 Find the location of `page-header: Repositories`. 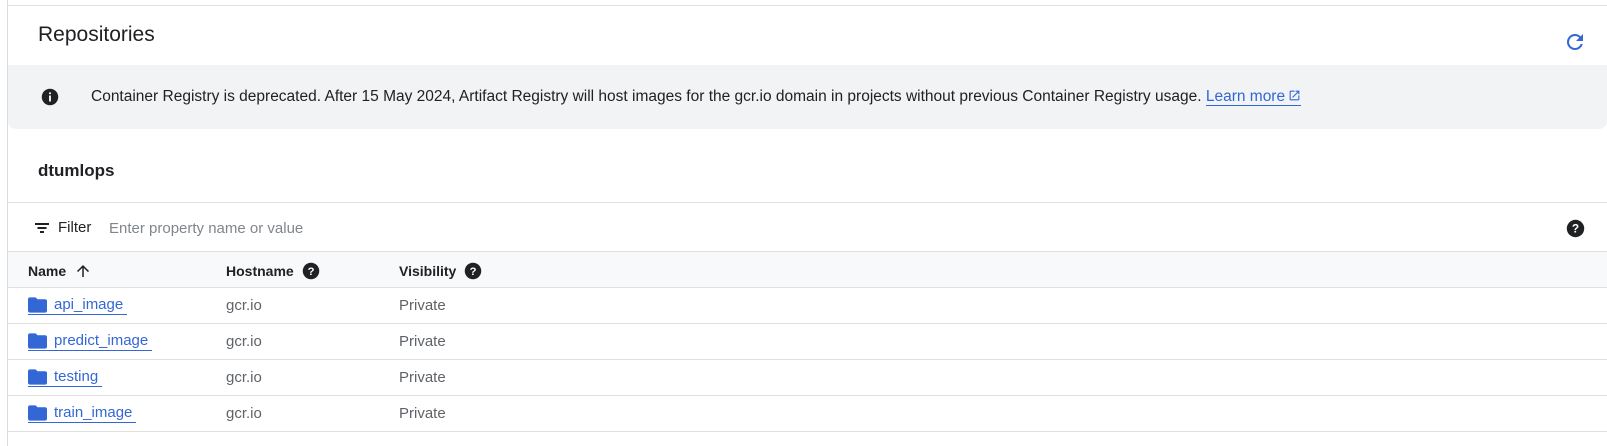

page-header: Repositories is located at coordinates (807, 35).